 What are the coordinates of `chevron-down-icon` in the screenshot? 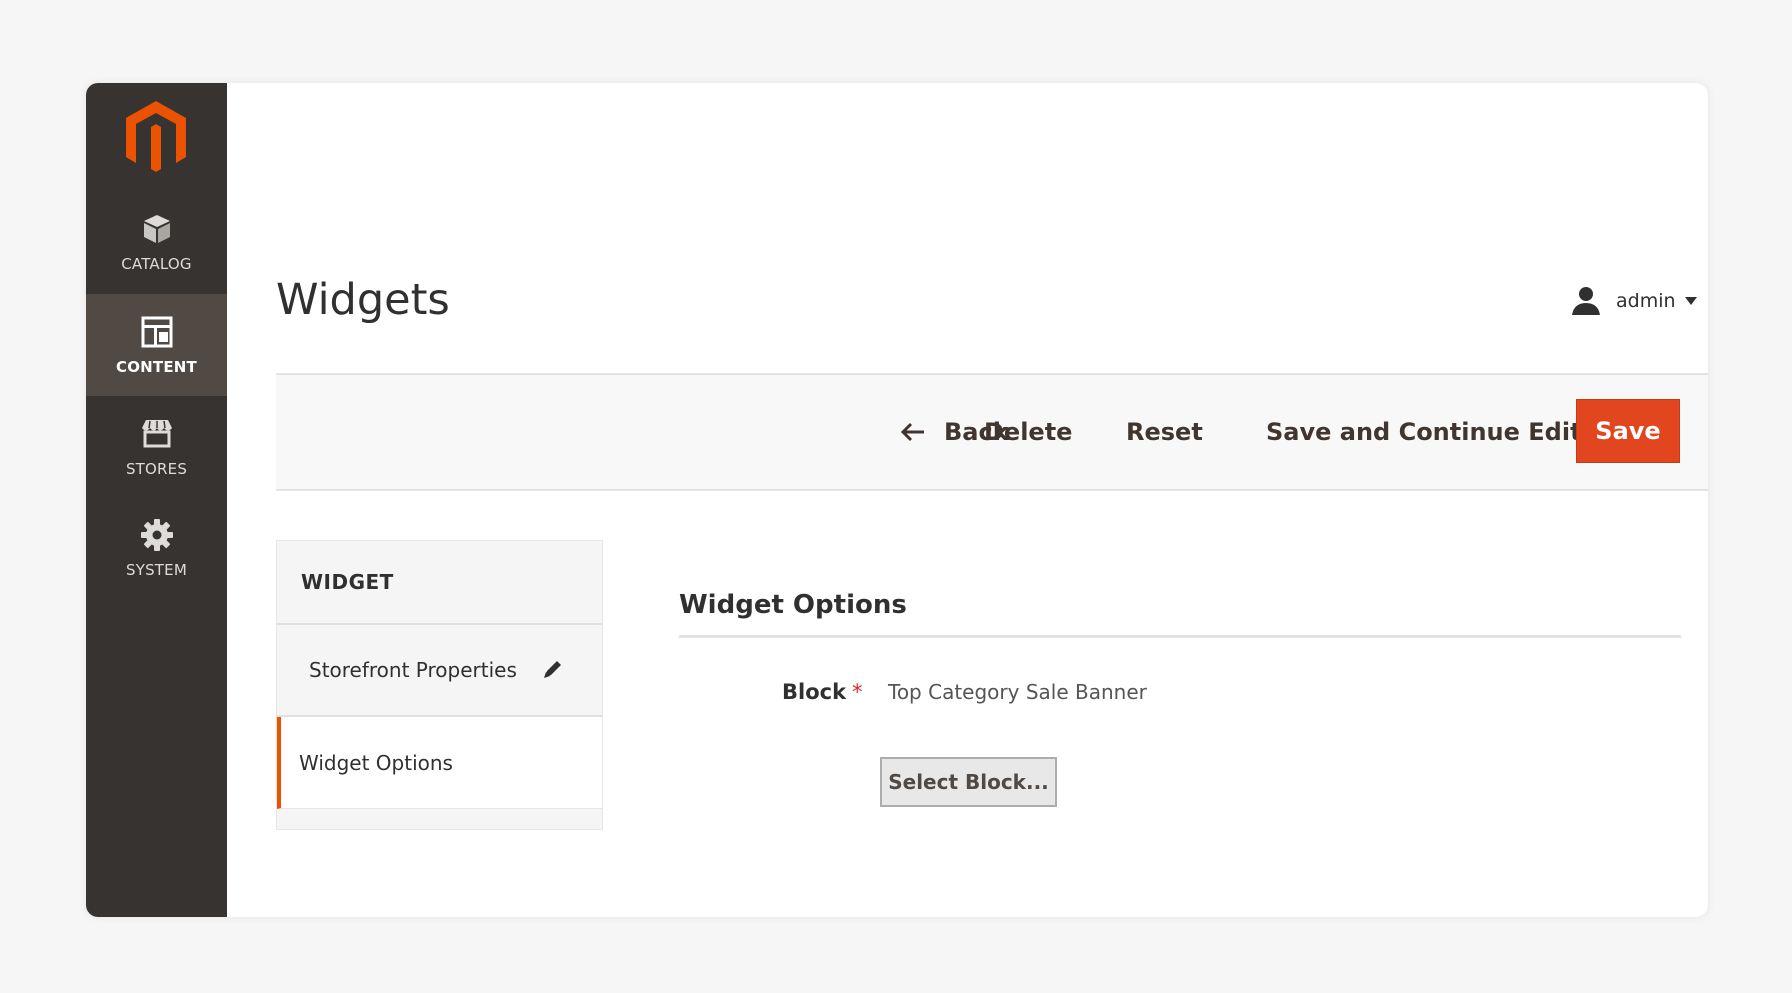 It's located at (1690, 301).